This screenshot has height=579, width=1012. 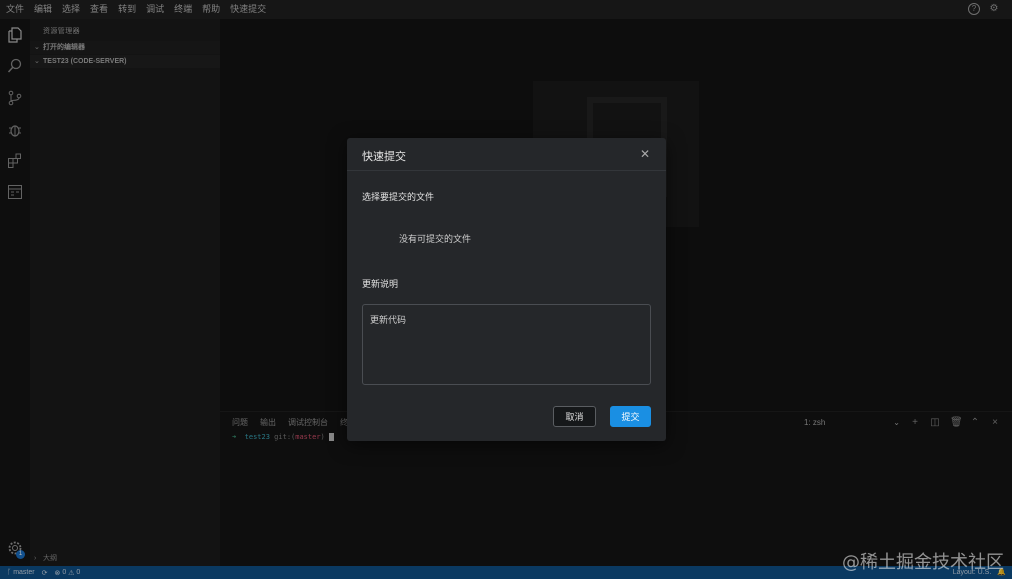 I want to click on files-label: 选择要提交的文件, so click(x=398, y=197).